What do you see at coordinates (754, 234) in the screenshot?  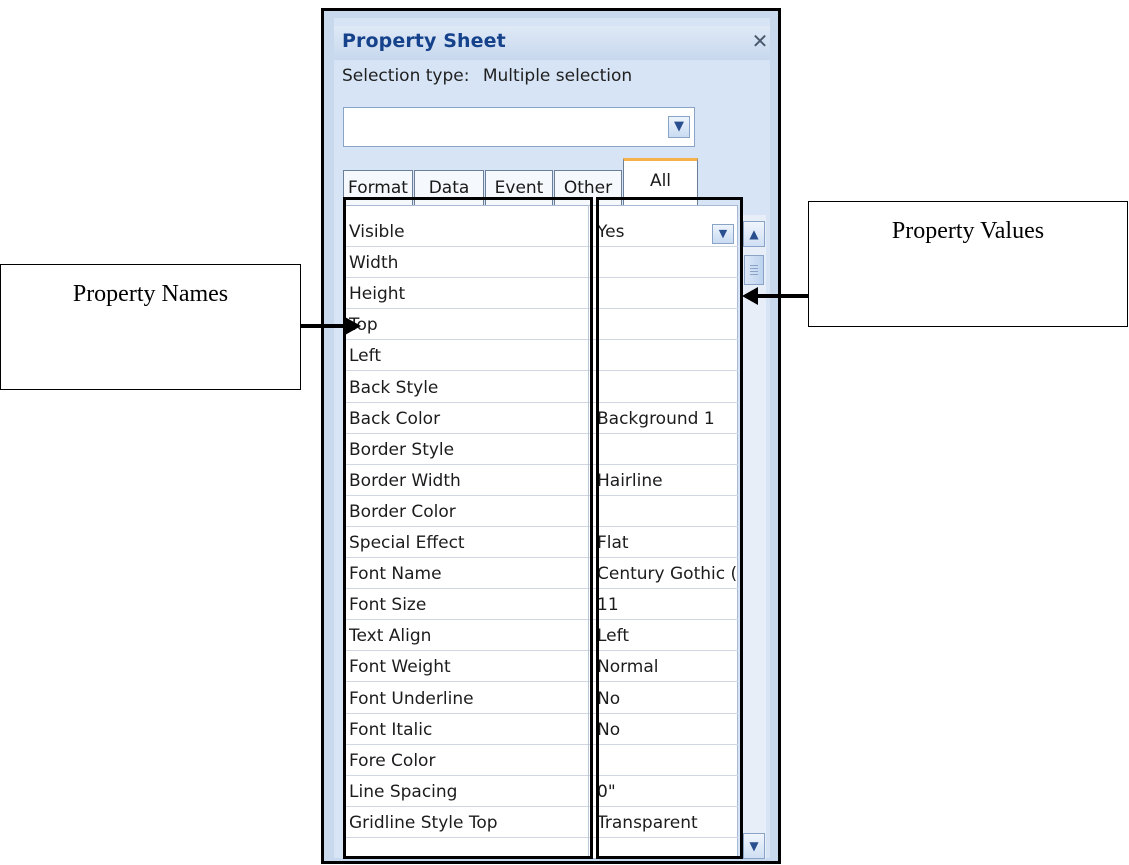 I see `scroll-up-icon: ▲` at bounding box center [754, 234].